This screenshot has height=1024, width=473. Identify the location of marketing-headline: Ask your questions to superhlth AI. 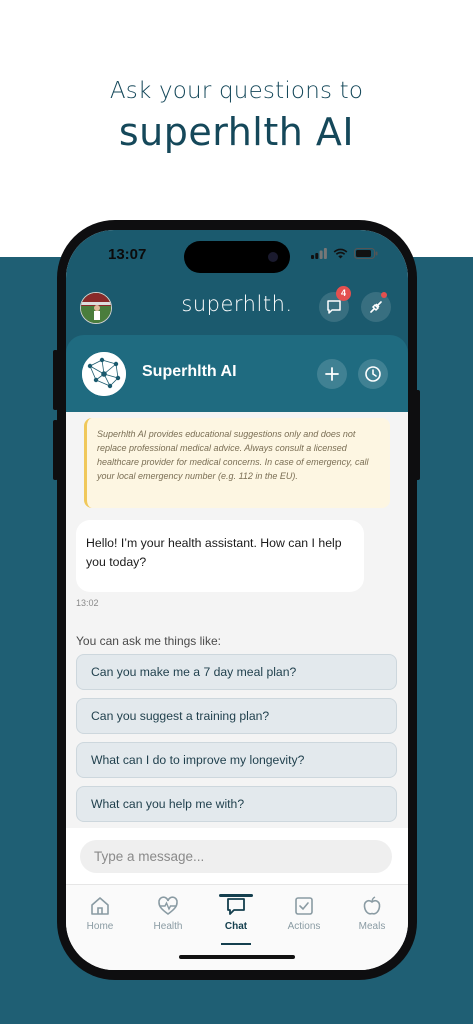
(236, 116).